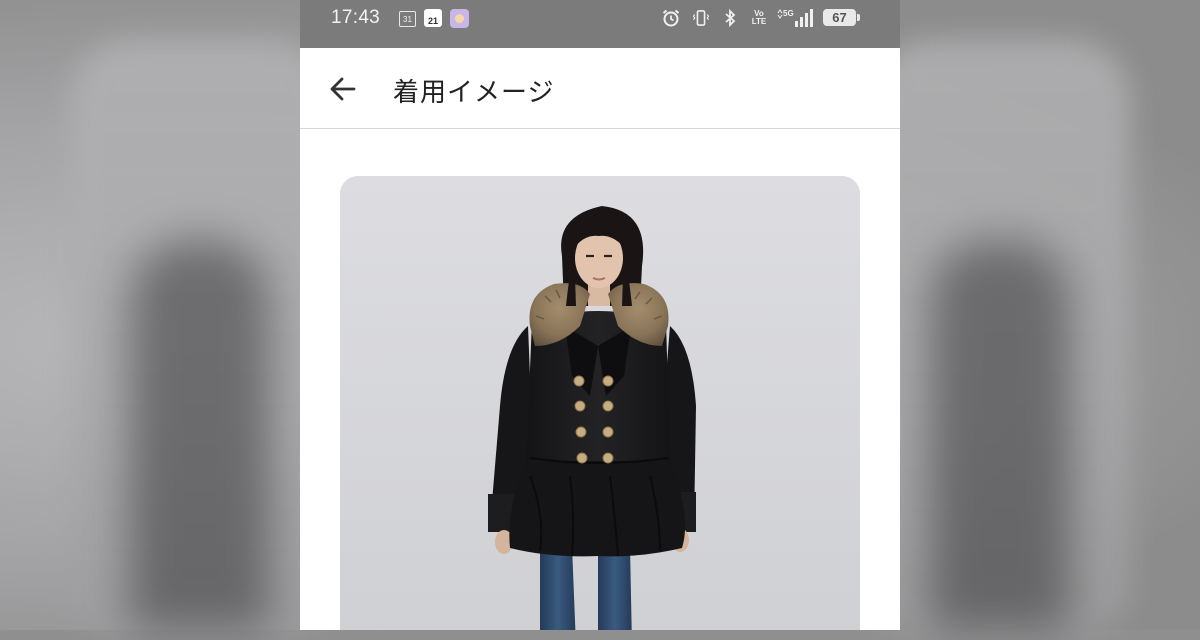 The image size is (1200, 640). What do you see at coordinates (459, 18) in the screenshot?
I see `app-notification-icon` at bounding box center [459, 18].